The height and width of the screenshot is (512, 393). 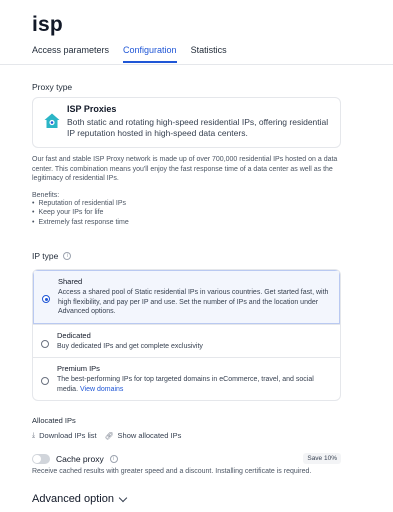 I want to click on benefit-item: Reputation of residential IPs, so click(x=186, y=204).